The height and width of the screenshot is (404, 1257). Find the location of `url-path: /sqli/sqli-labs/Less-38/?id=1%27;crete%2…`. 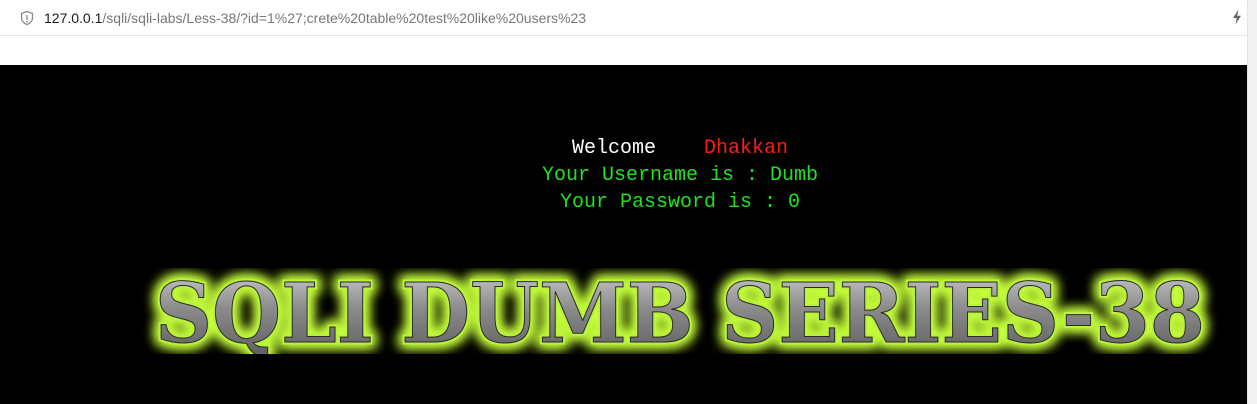

url-path: /sqli/sqli-labs/Less-38/?id=1%27;crete%2… is located at coordinates (344, 18).